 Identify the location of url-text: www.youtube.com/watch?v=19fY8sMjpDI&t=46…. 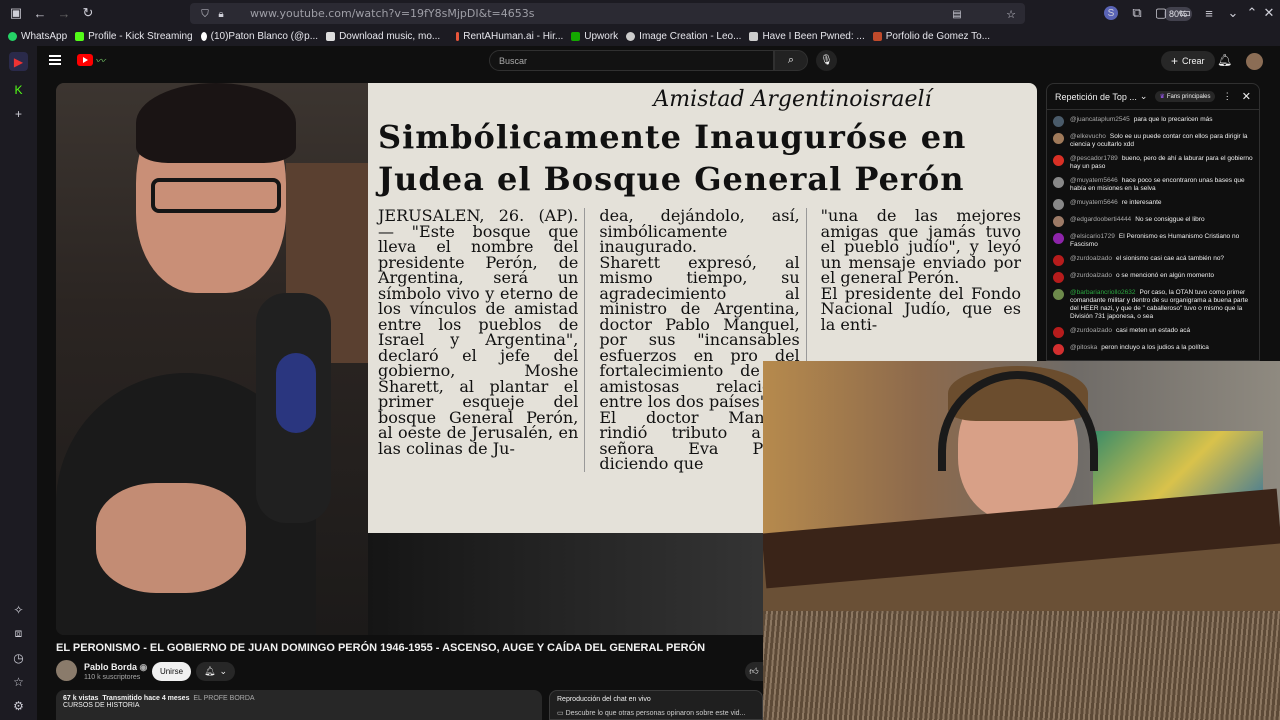
(392, 13).